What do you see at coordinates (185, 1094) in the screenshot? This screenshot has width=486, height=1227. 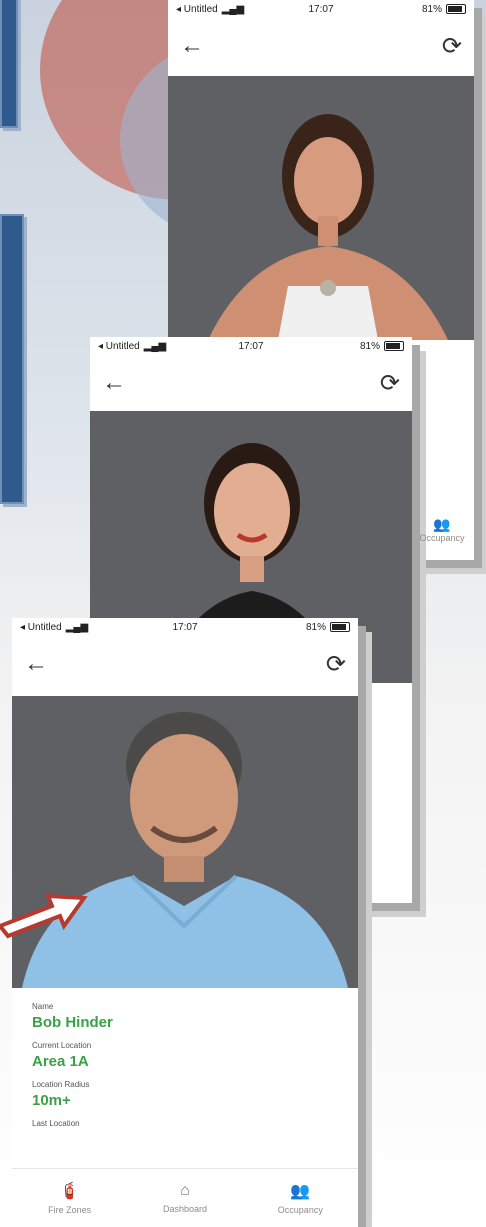 I see `field-location-radius: Location Radius 10m+` at bounding box center [185, 1094].